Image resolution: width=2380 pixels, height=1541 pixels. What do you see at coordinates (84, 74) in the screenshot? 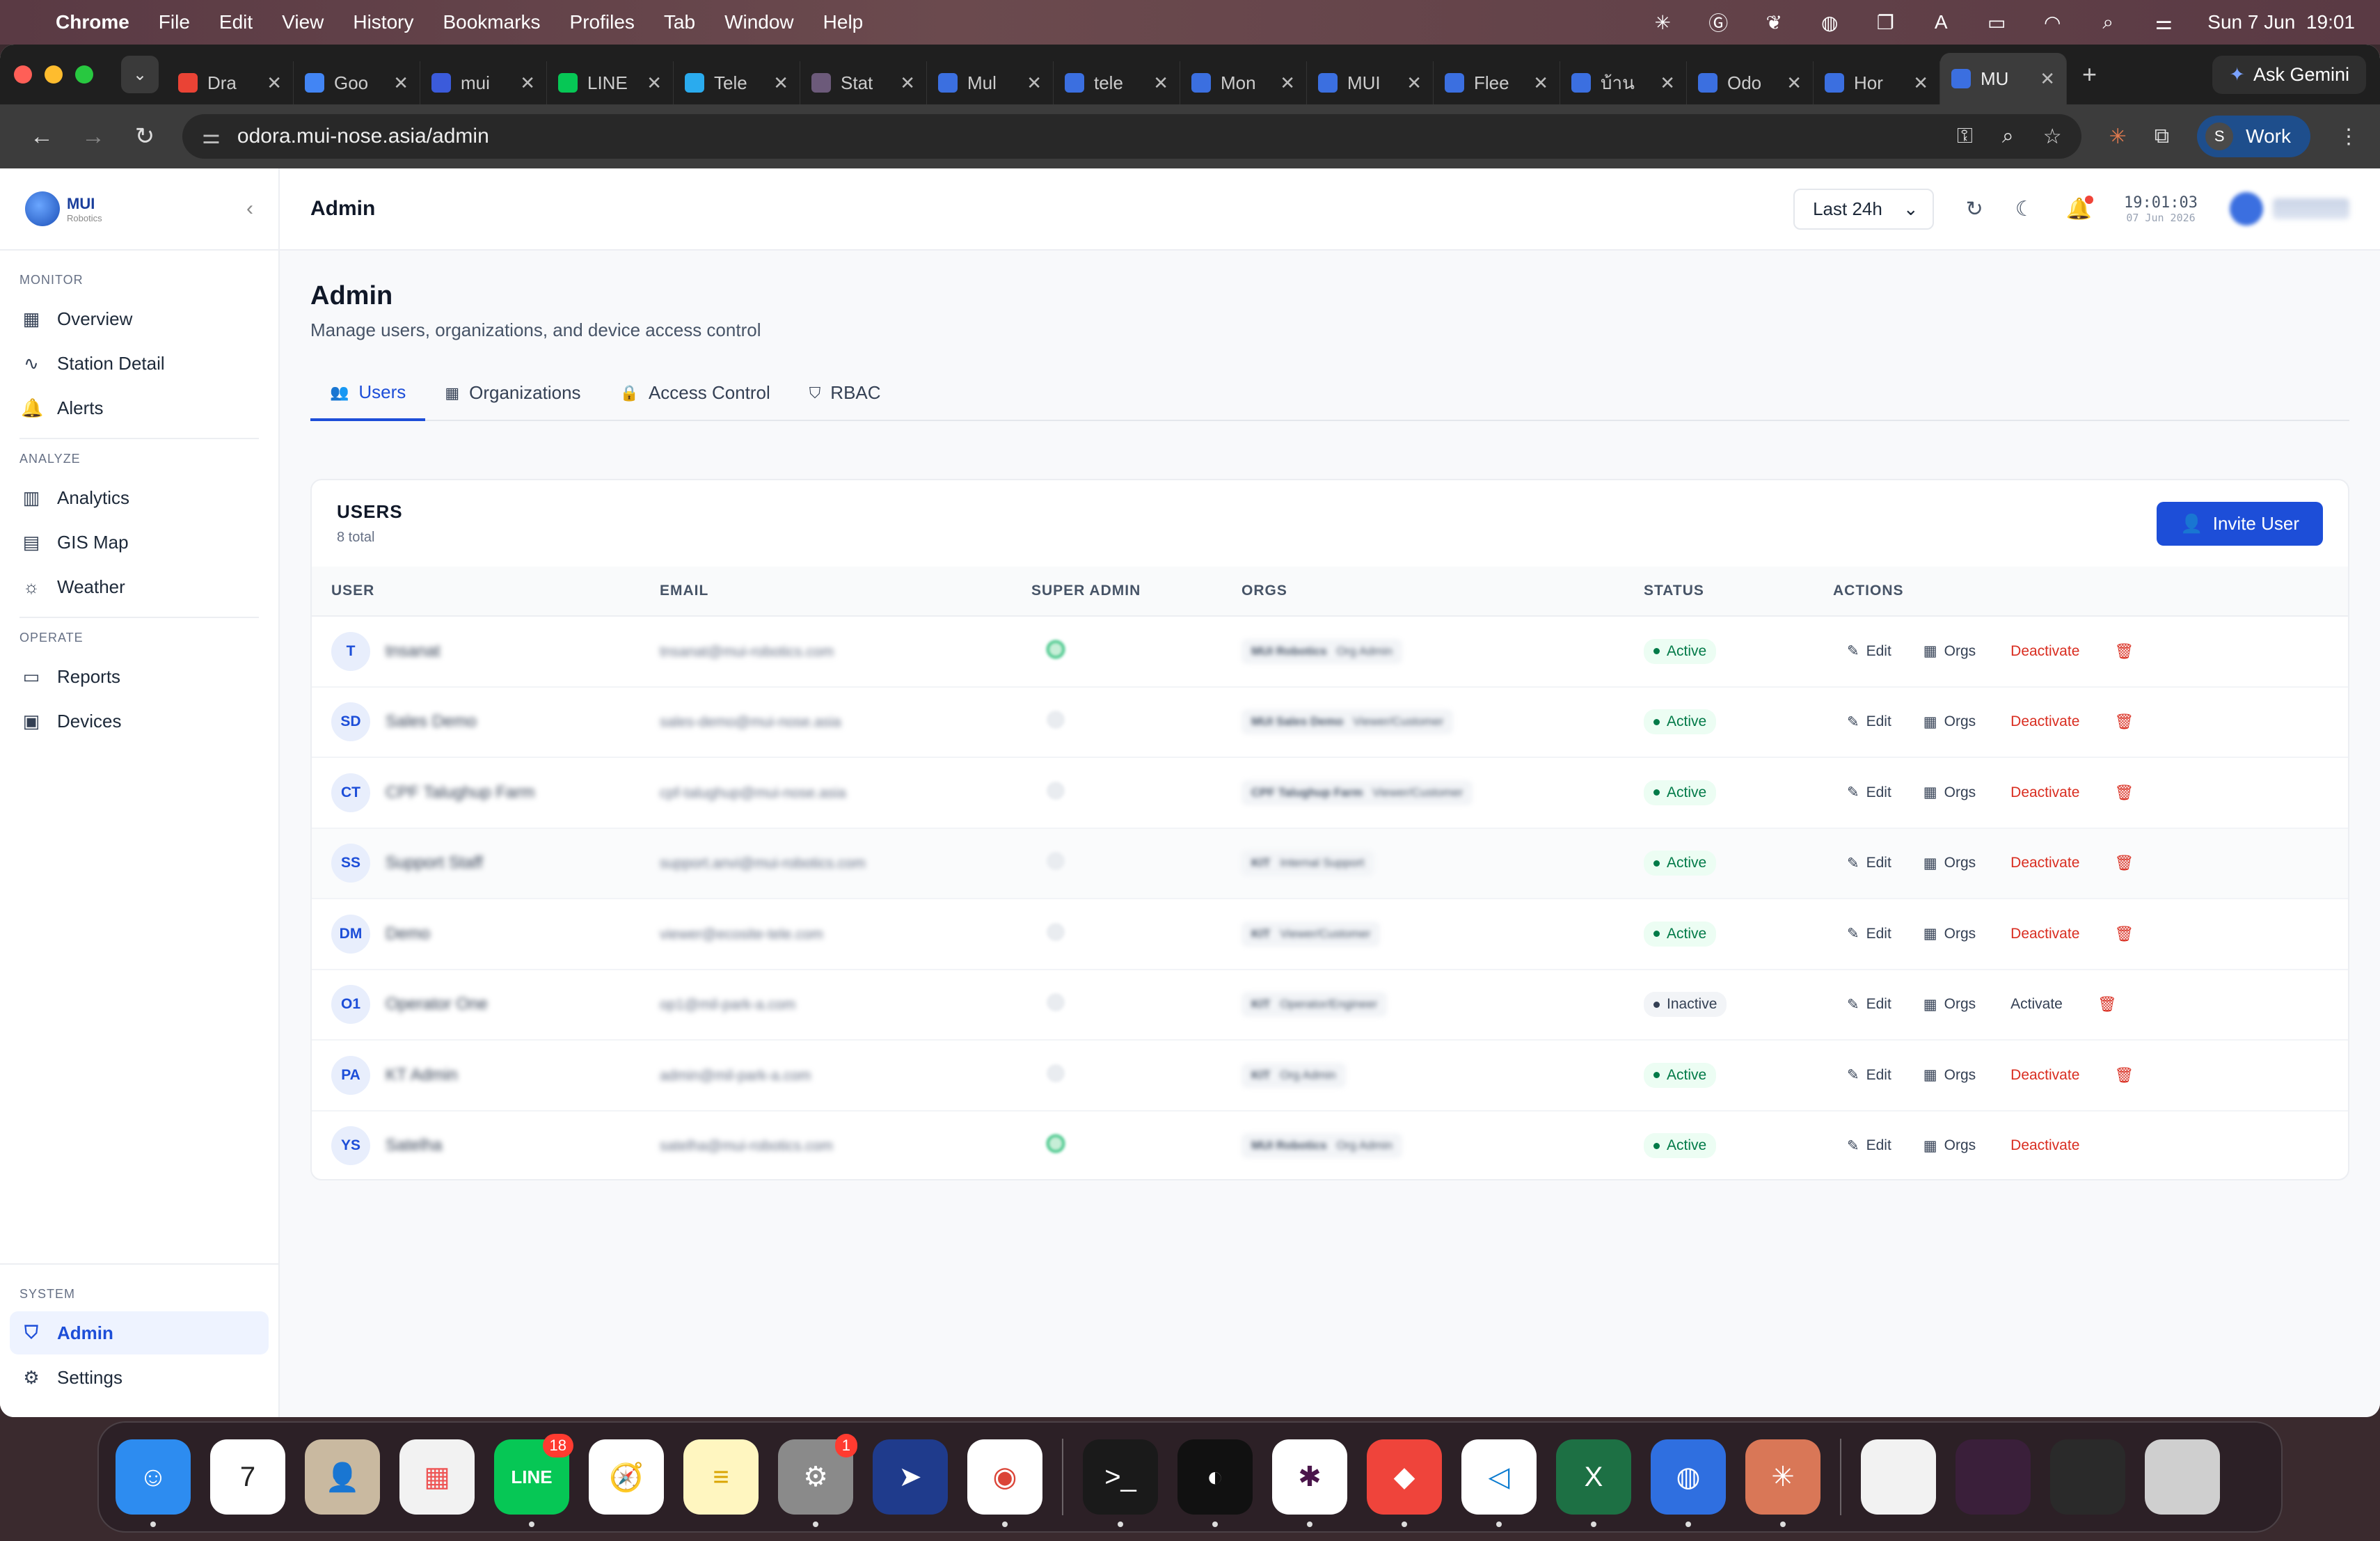
I see `zoom-window-button` at bounding box center [84, 74].